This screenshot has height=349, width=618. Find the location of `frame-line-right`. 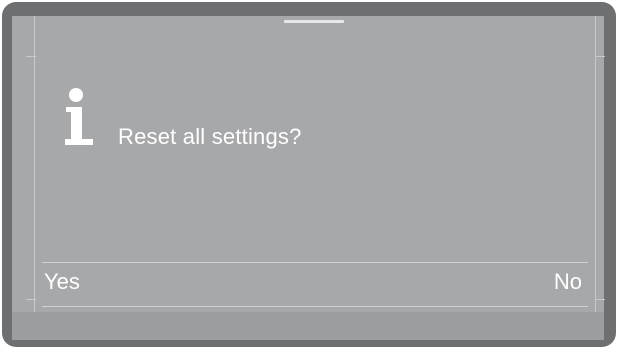

frame-line-right is located at coordinates (595, 164).